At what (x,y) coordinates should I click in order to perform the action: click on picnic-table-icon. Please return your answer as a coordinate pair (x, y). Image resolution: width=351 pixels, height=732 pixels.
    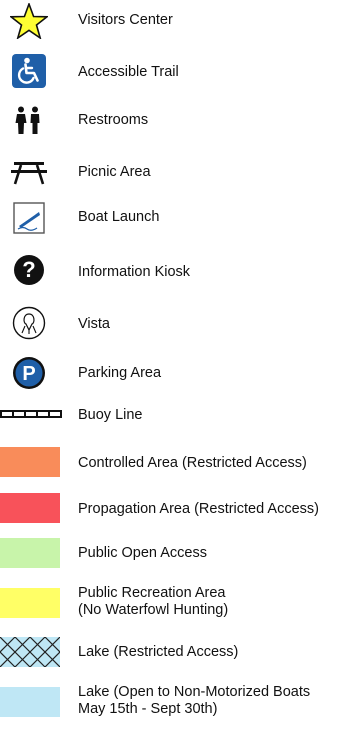
    Looking at the image, I should click on (29, 173).